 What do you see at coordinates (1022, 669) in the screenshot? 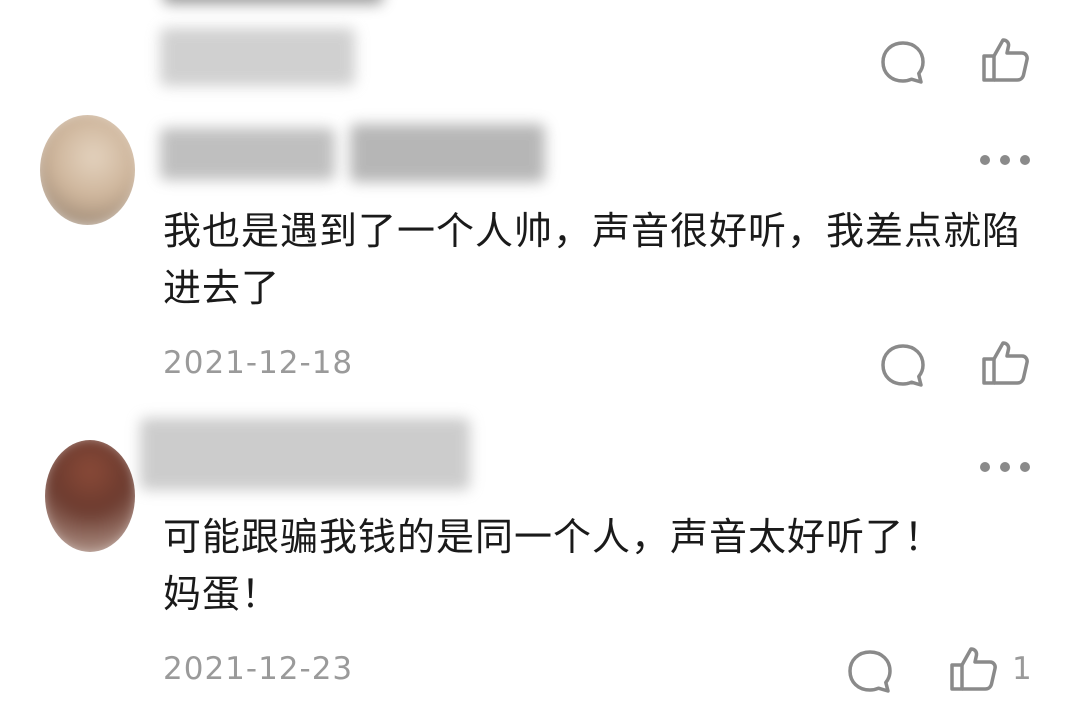
I see `like-count: 1` at bounding box center [1022, 669].